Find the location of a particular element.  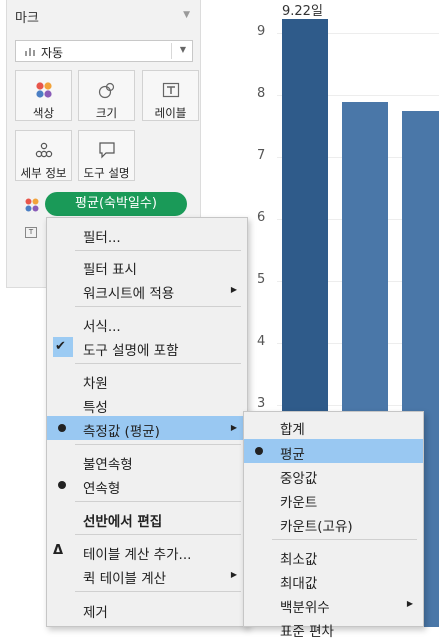

menu-item-edit-in-shelf: 선반에서 편집 is located at coordinates (147, 518).